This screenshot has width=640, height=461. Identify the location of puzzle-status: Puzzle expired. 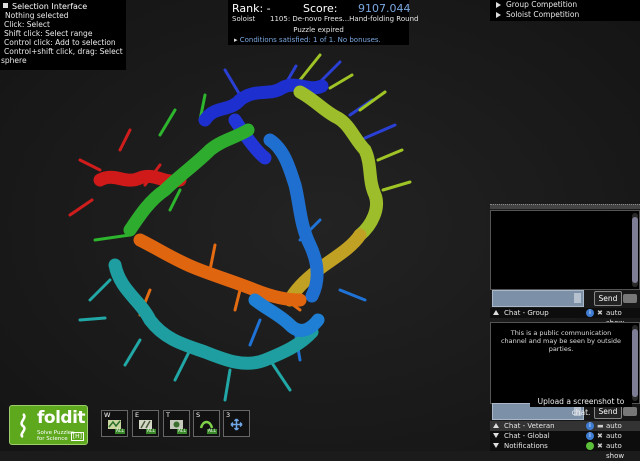
(318, 30).